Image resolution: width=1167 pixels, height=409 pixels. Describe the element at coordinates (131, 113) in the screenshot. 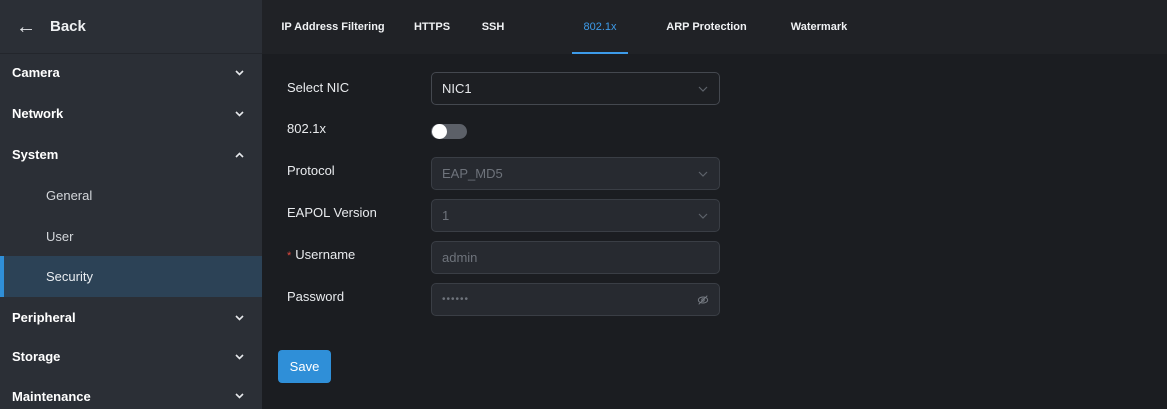

I see `sidebar-item-network: Network` at that location.